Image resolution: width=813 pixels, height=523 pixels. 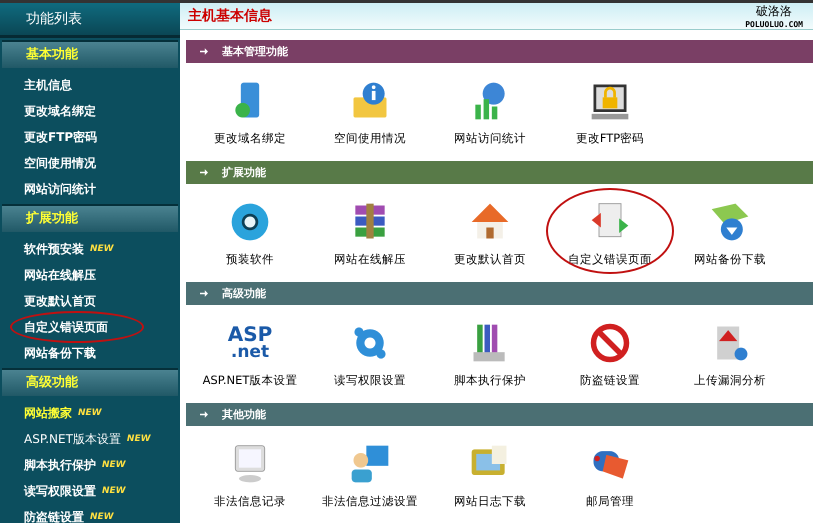 I want to click on feature-link: 读写权限设置, so click(x=370, y=380).